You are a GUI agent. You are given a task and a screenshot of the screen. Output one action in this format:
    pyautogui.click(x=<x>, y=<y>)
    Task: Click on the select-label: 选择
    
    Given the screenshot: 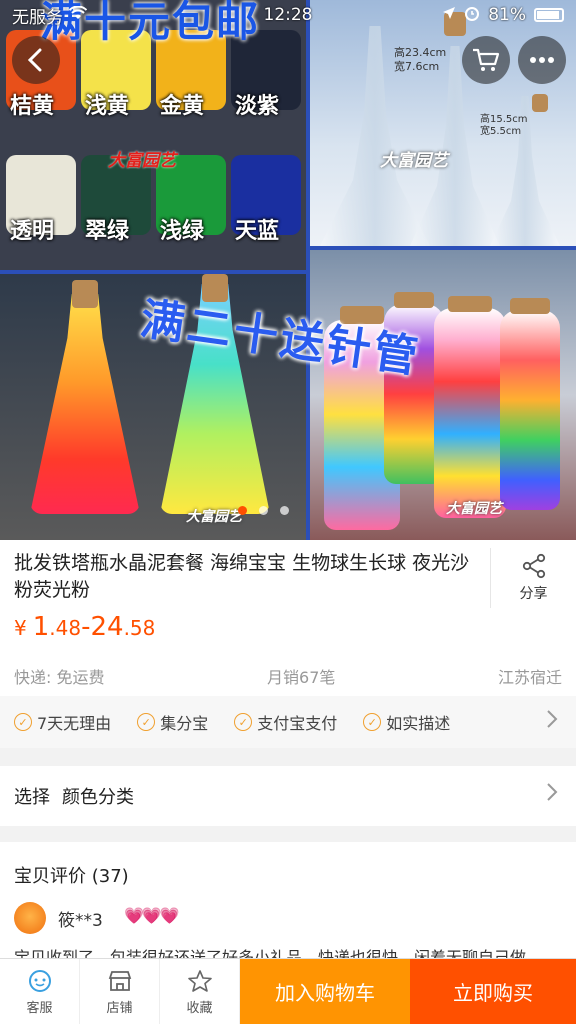 What is the action you would take?
    pyautogui.click(x=32, y=797)
    